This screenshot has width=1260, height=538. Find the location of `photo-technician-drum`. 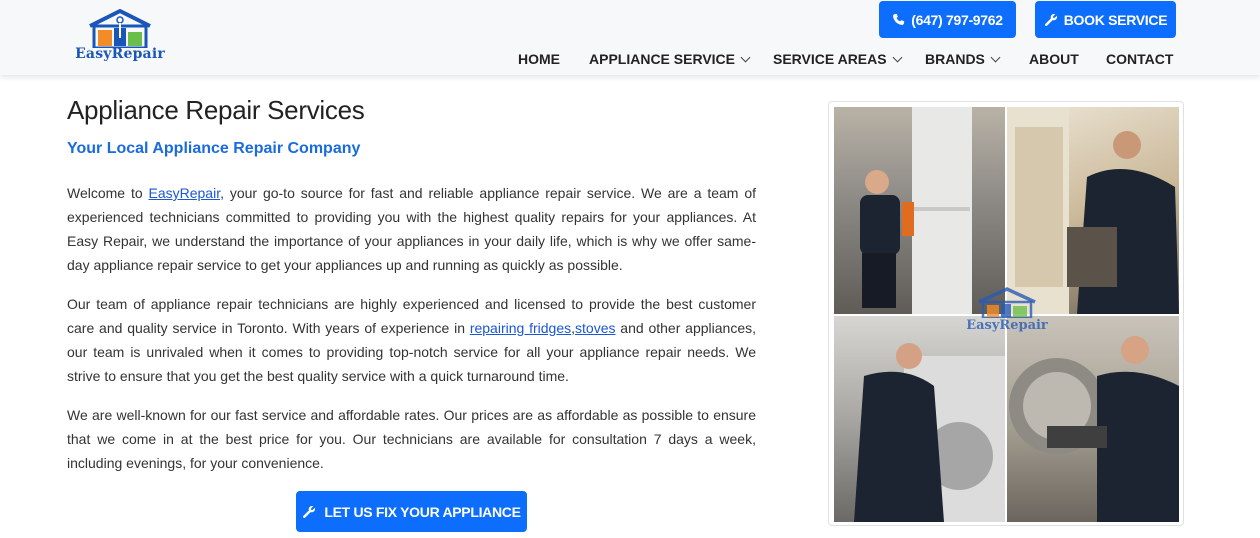

photo-technician-drum is located at coordinates (1093, 419).